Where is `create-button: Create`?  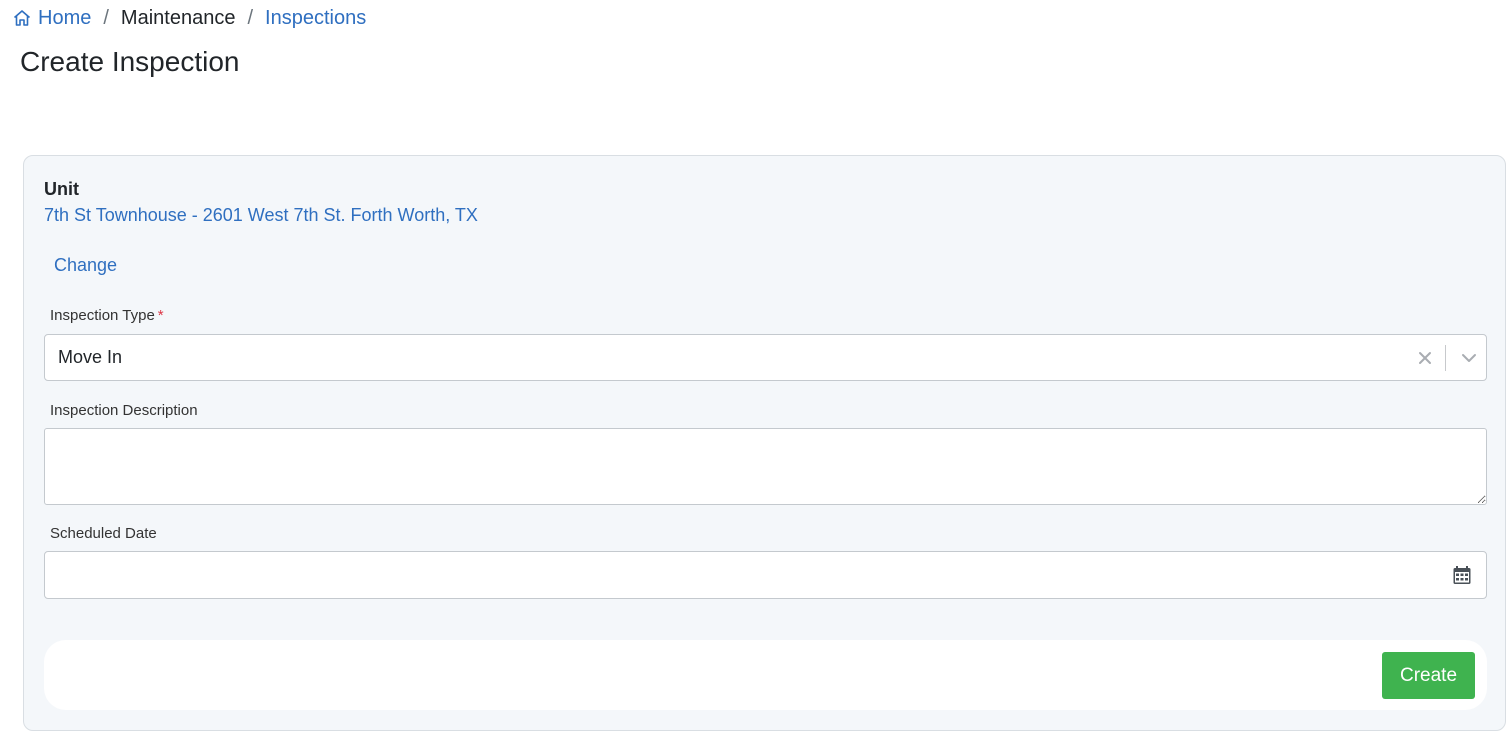
create-button: Create is located at coordinates (1428, 675).